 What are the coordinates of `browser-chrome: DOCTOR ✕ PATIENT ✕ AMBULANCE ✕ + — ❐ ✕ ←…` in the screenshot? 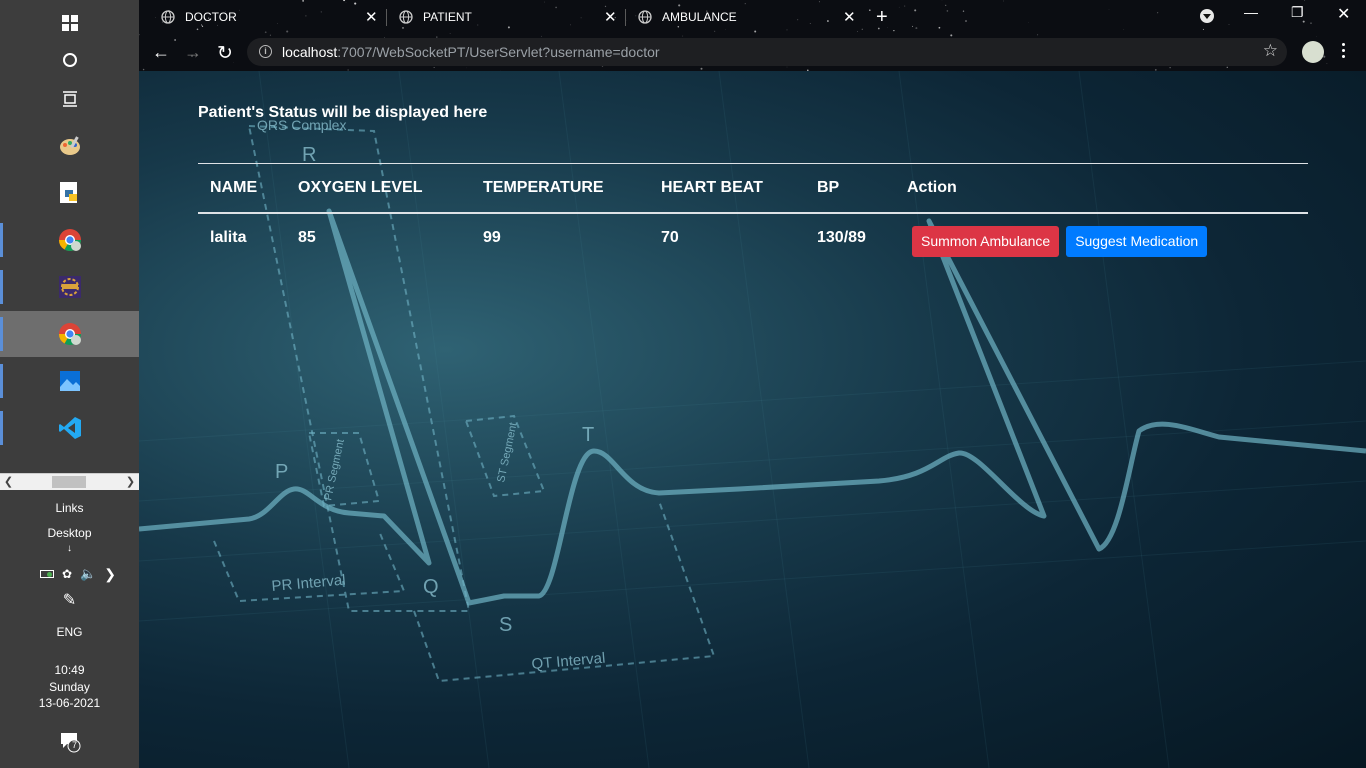 It's located at (752, 35).